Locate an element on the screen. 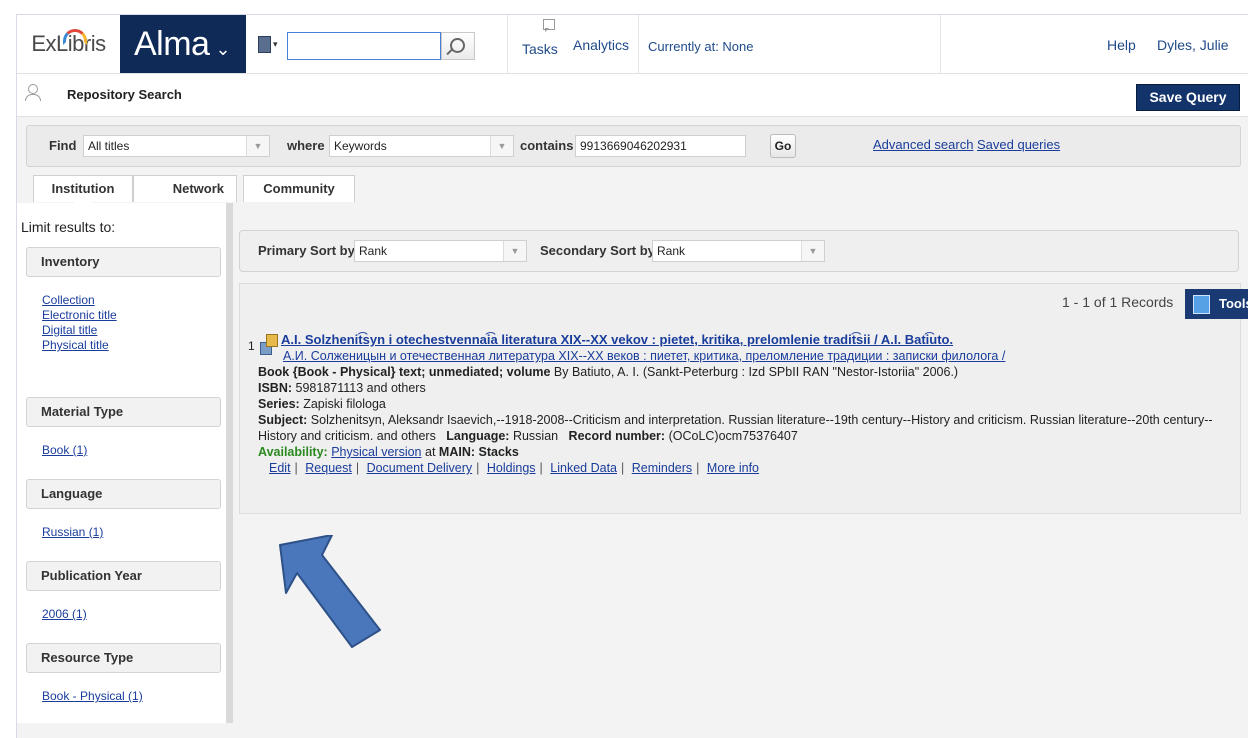 The width and height of the screenshot is (1248, 738). exlibris-logo: ExLibris is located at coordinates (68, 44).